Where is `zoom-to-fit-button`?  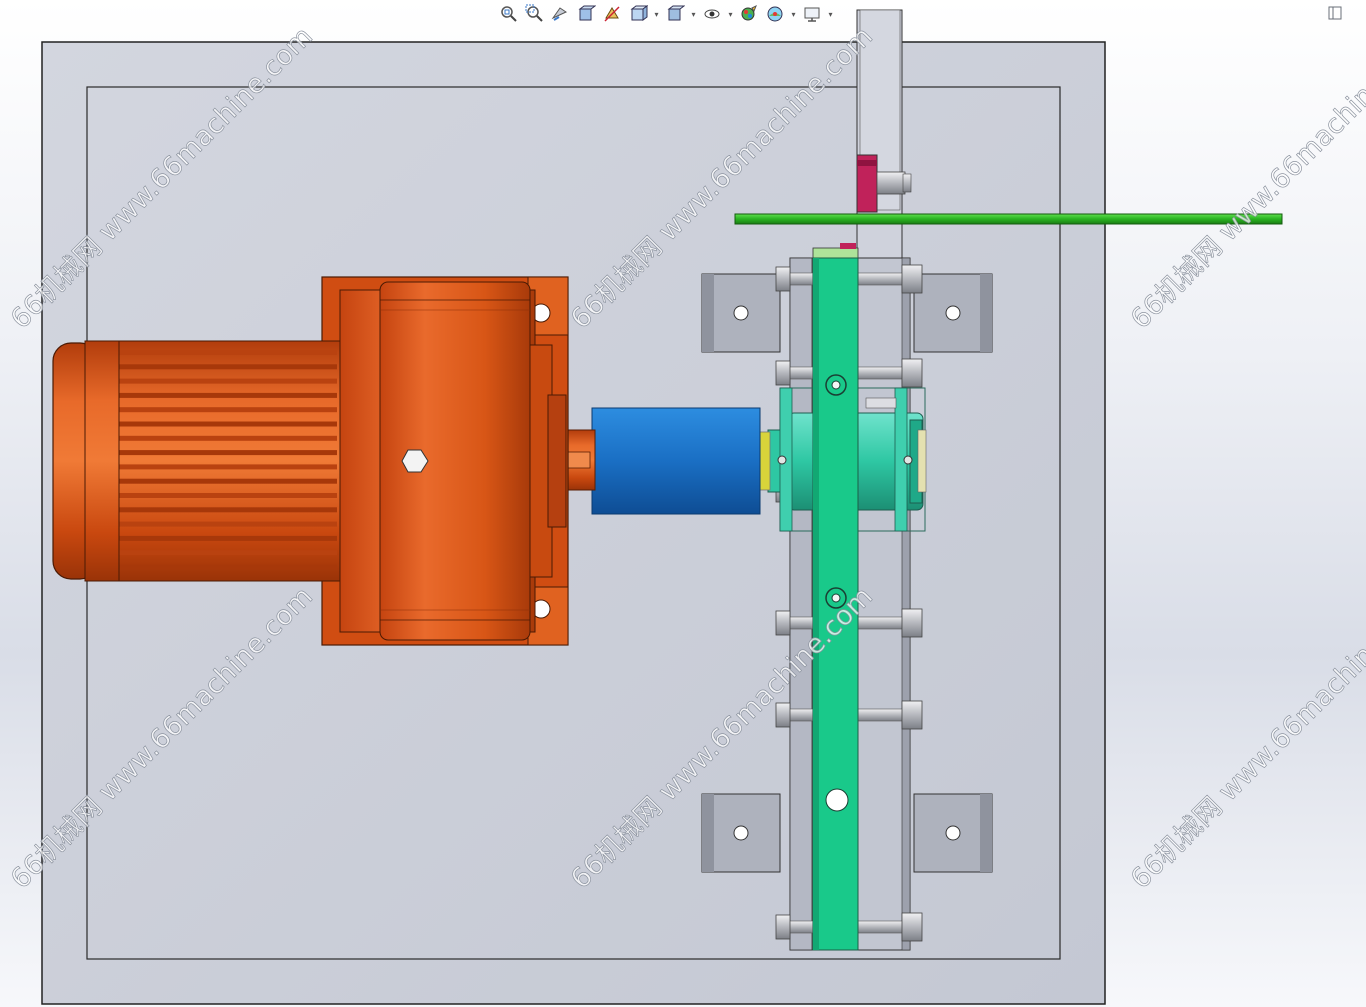
zoom-to-fit-button is located at coordinates (508, 14).